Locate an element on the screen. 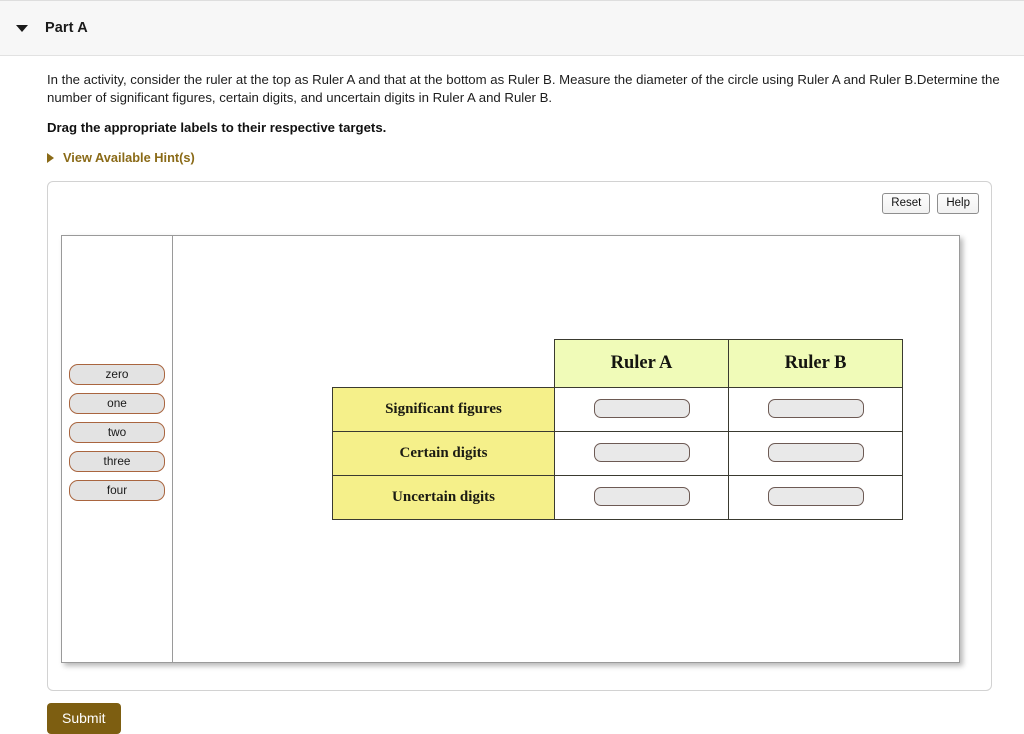 The image size is (1024, 734). triangle-down-icon is located at coordinates (22, 28).